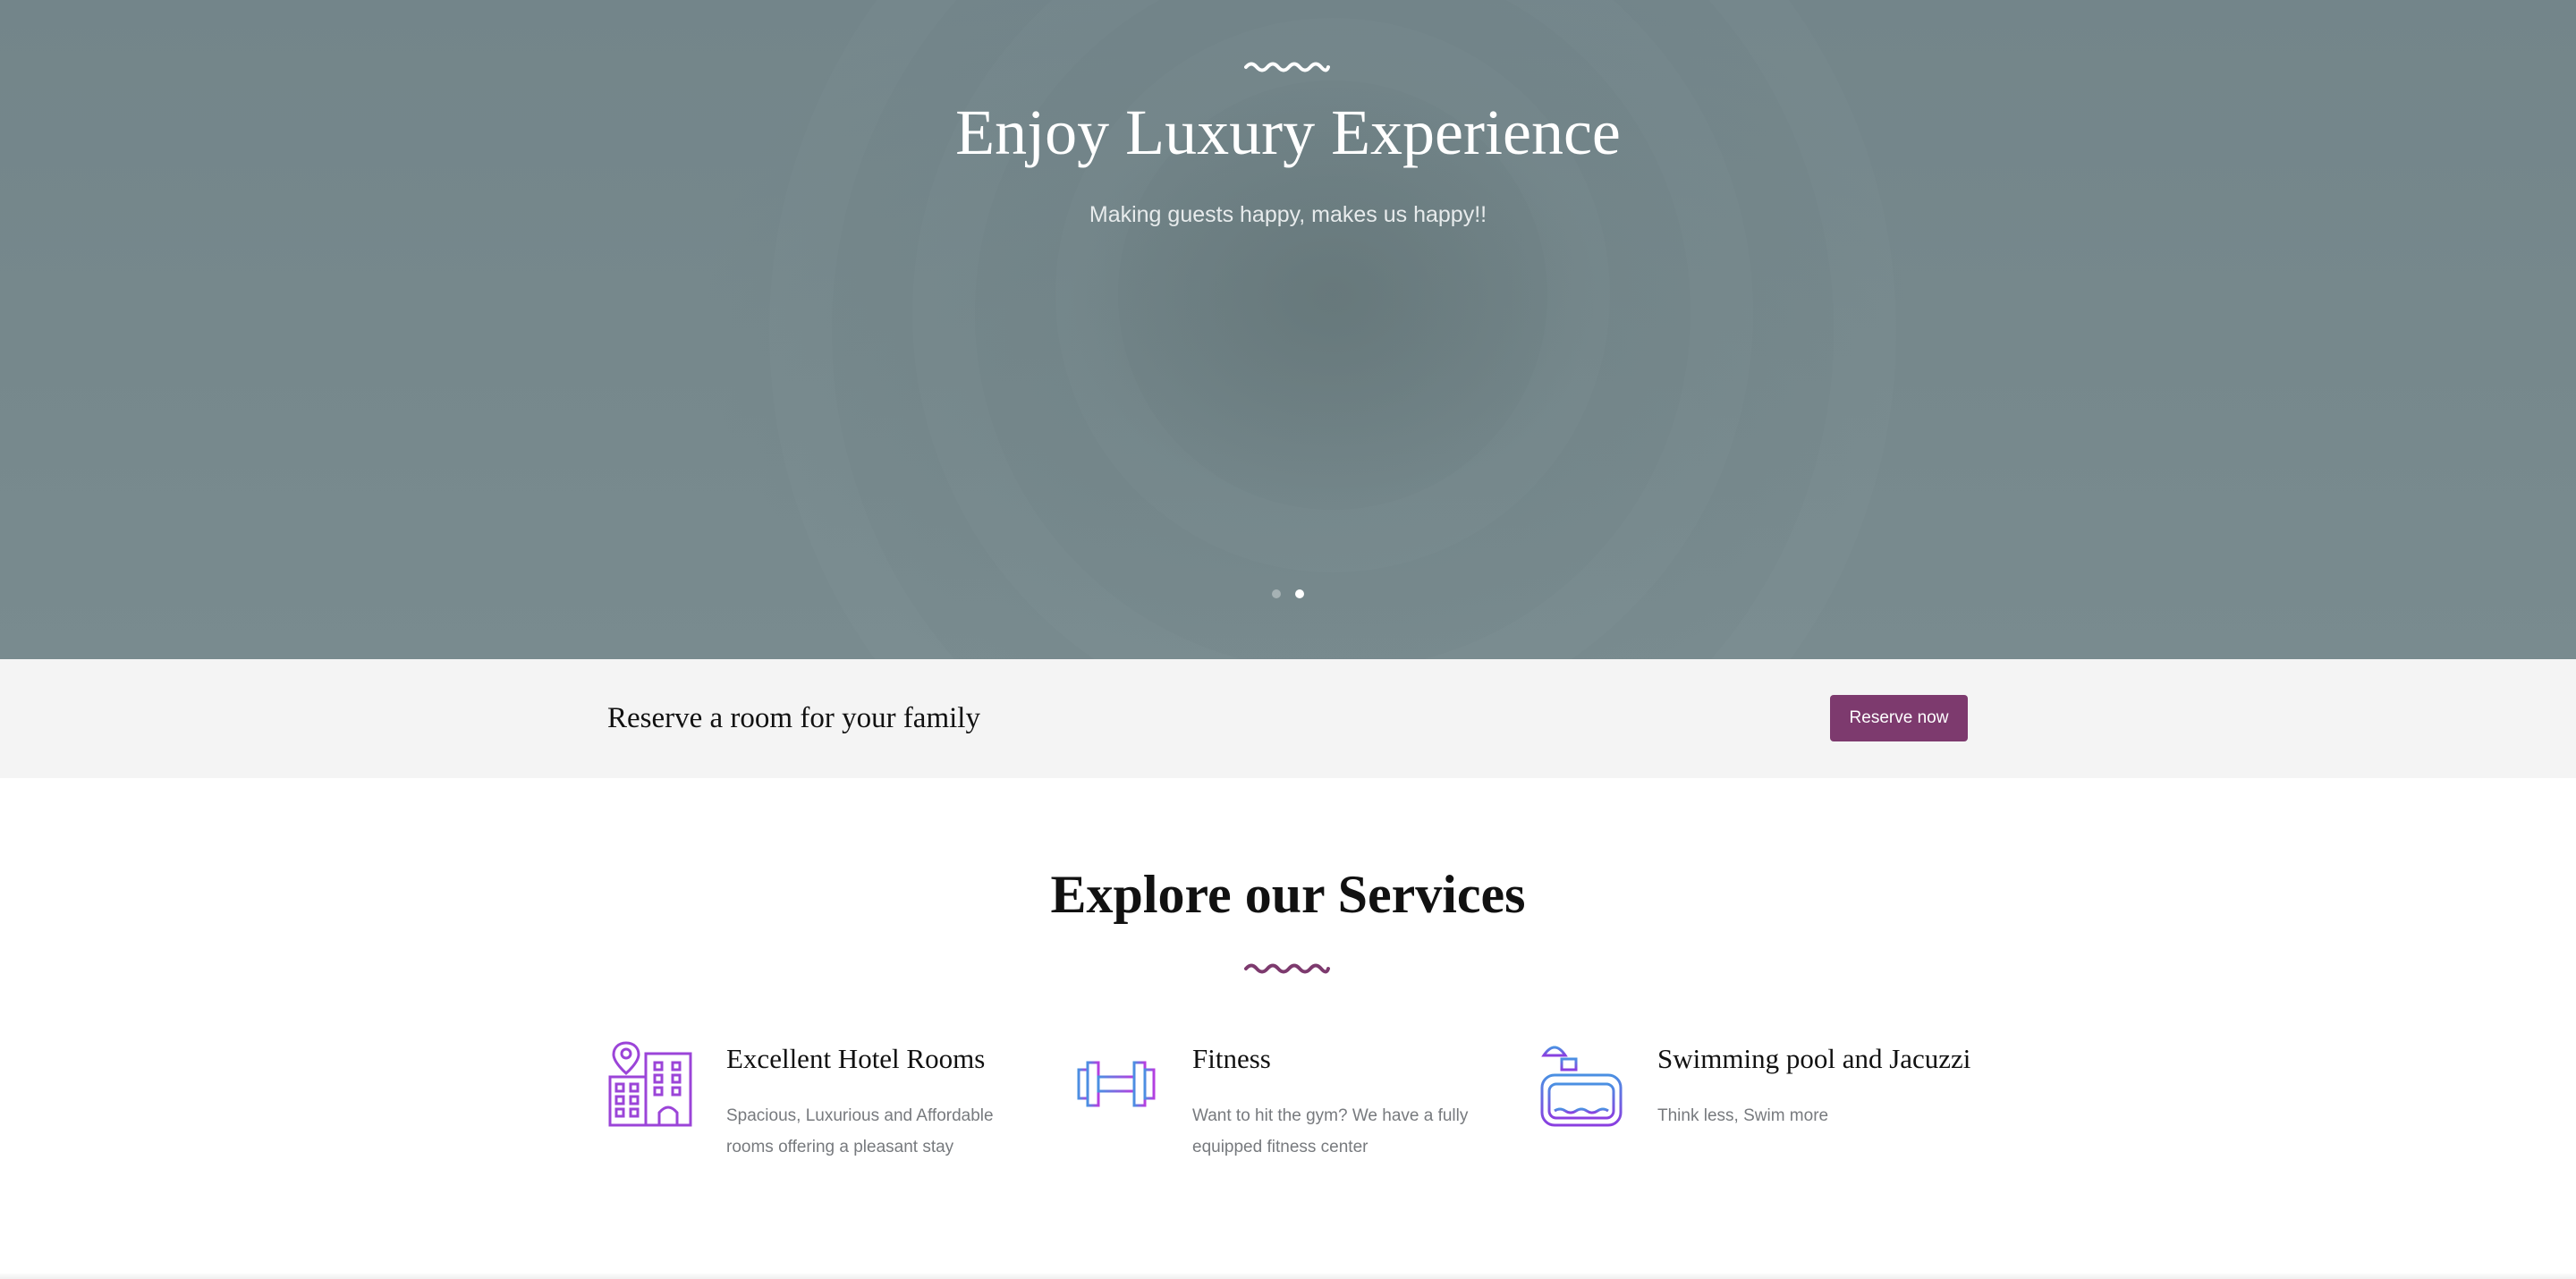  What do you see at coordinates (1231, 1058) in the screenshot?
I see `service-title: Fitness` at bounding box center [1231, 1058].